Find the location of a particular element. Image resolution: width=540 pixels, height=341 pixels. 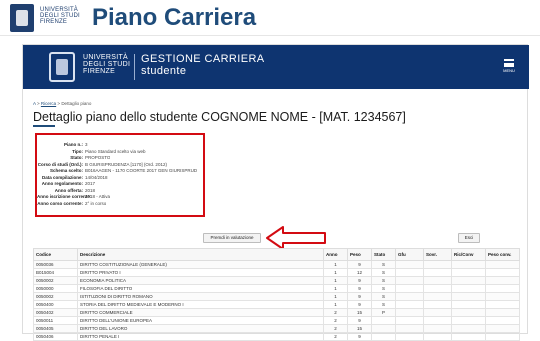

banner-divider is located at coordinates (134, 67).